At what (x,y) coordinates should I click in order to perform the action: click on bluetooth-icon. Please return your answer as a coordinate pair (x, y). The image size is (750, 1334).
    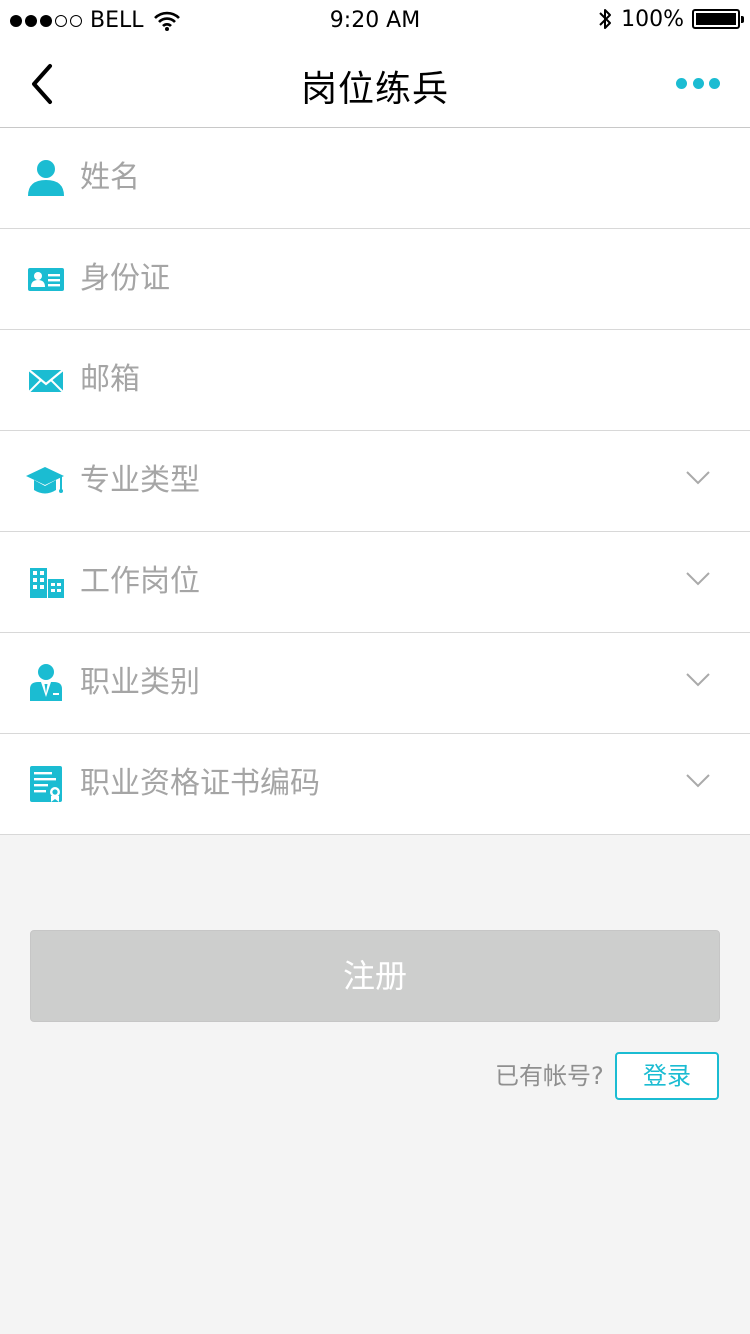
    Looking at the image, I should click on (605, 19).